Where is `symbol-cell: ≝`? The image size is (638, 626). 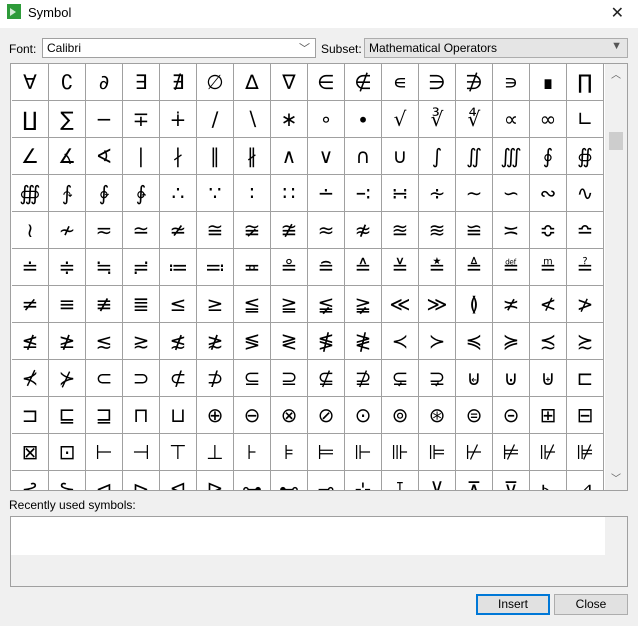 symbol-cell: ≝ is located at coordinates (511, 267).